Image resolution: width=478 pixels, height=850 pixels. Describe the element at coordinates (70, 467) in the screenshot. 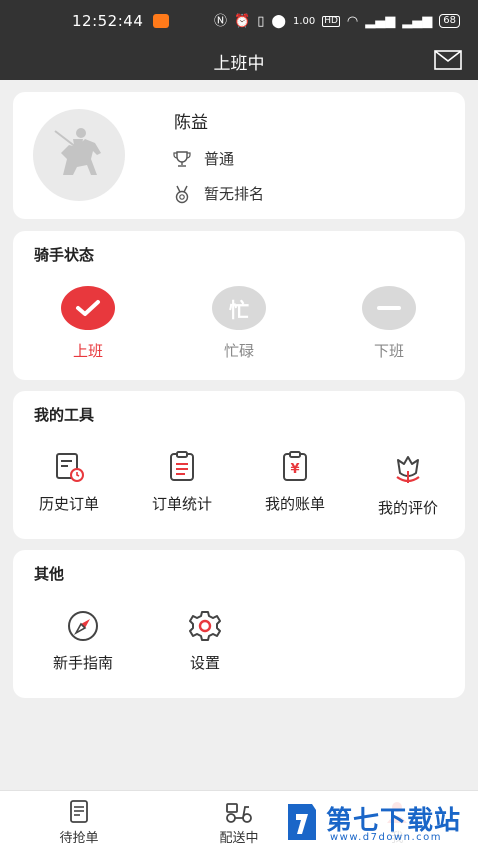

I see `order-history-icon` at that location.